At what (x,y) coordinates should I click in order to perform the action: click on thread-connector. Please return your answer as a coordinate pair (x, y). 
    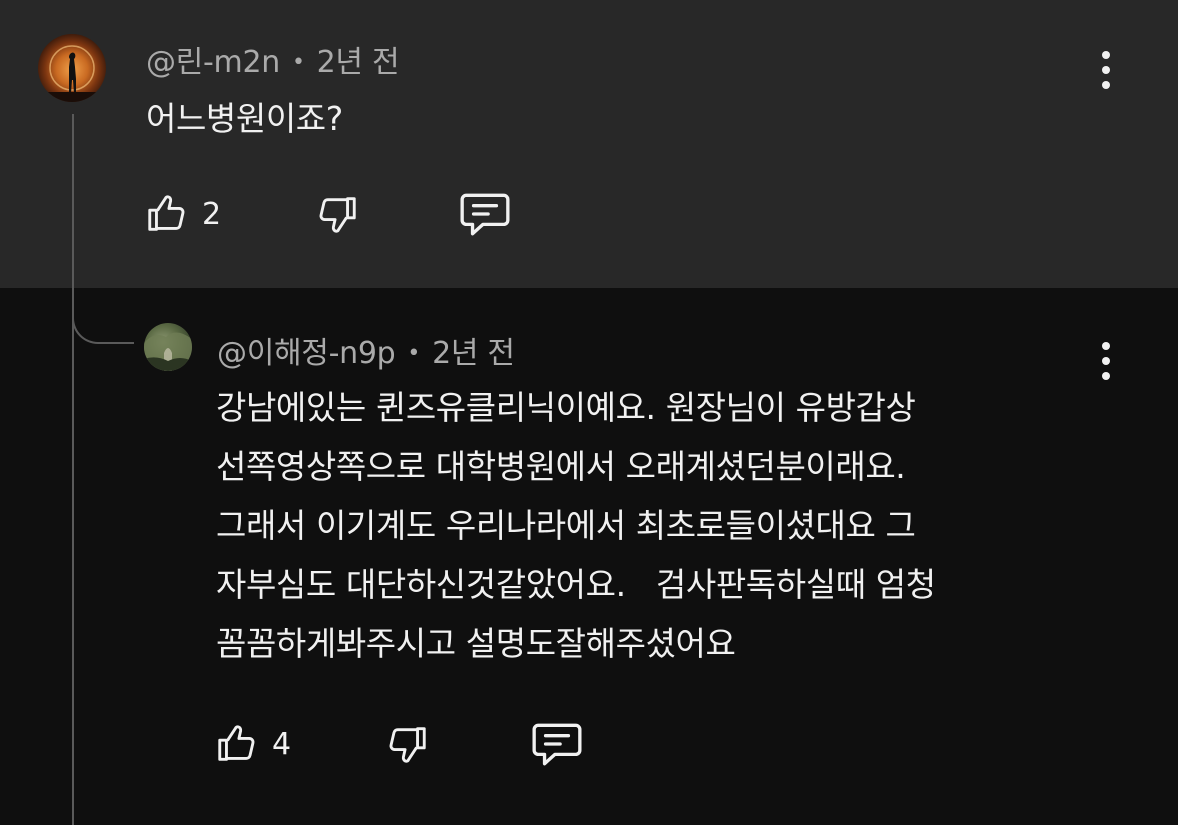
    Looking at the image, I should click on (103, 322).